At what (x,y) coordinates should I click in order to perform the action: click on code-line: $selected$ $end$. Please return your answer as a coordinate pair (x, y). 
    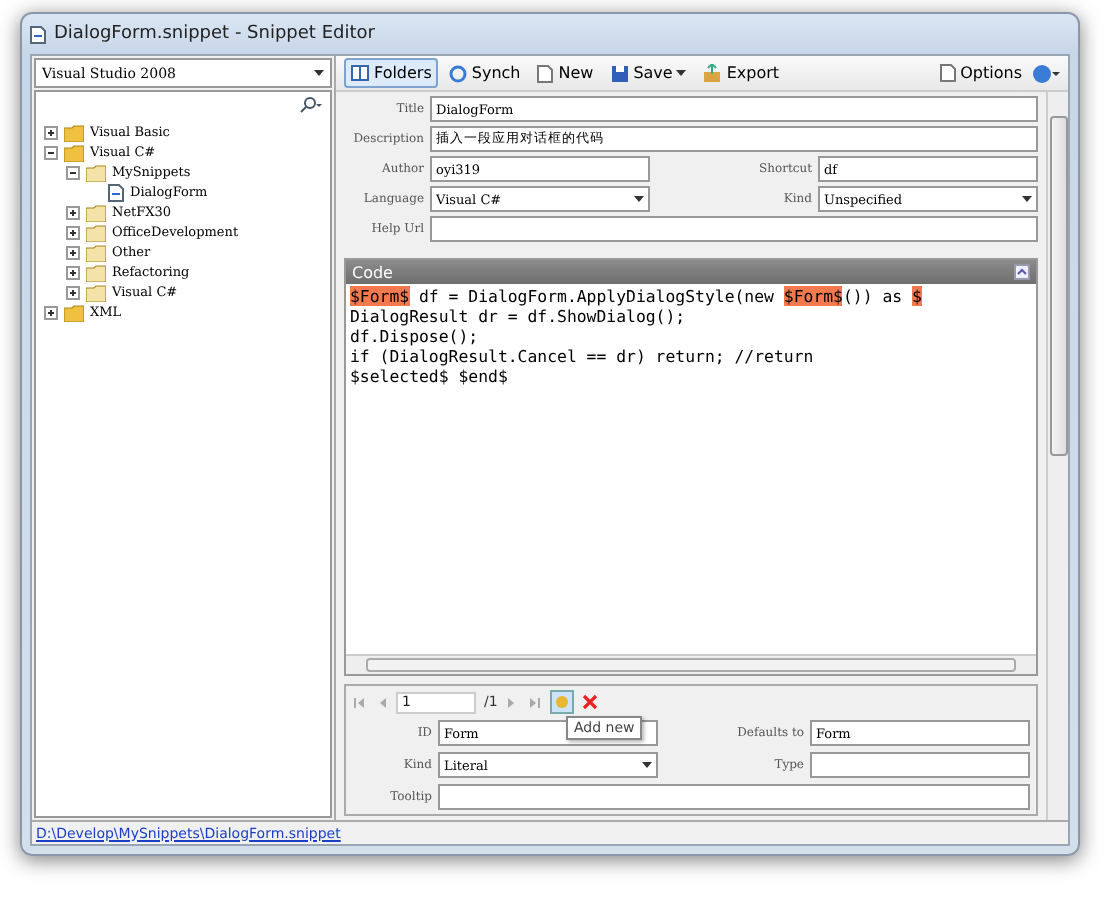
    Looking at the image, I should click on (430, 376).